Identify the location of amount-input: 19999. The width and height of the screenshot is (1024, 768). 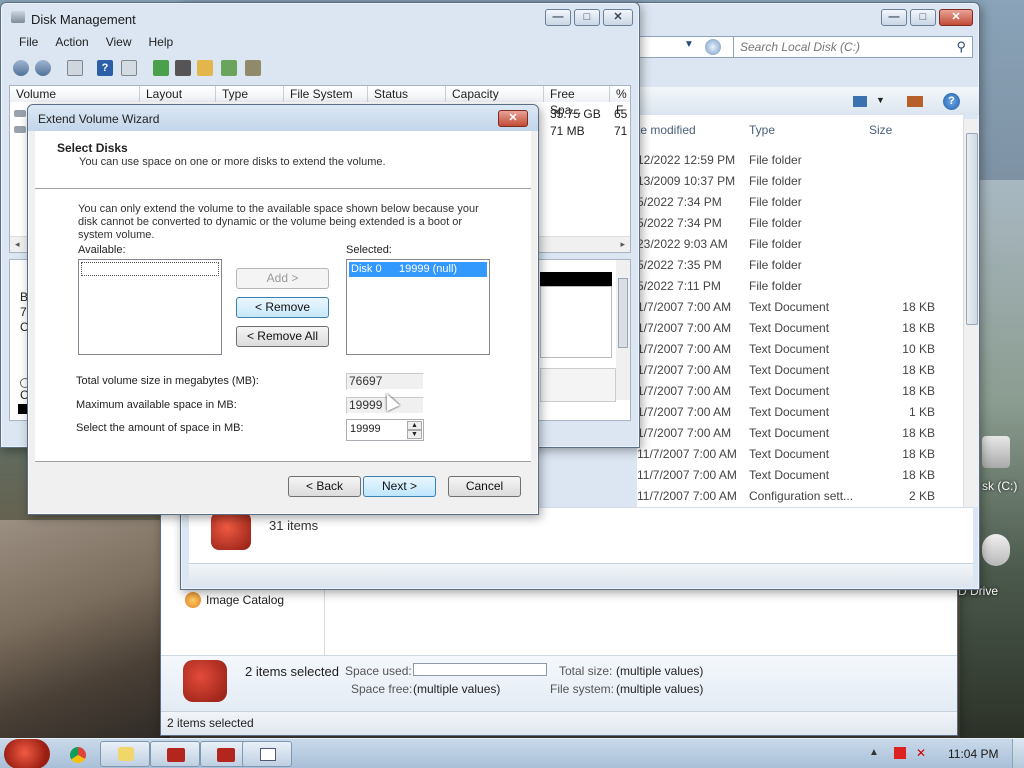
(365, 429).